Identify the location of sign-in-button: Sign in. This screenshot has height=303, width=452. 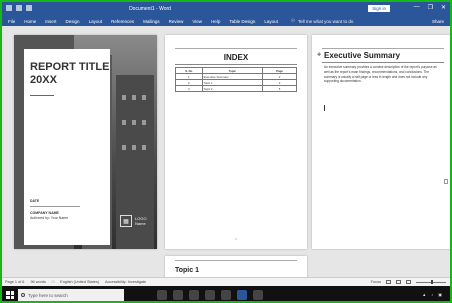
(379, 8).